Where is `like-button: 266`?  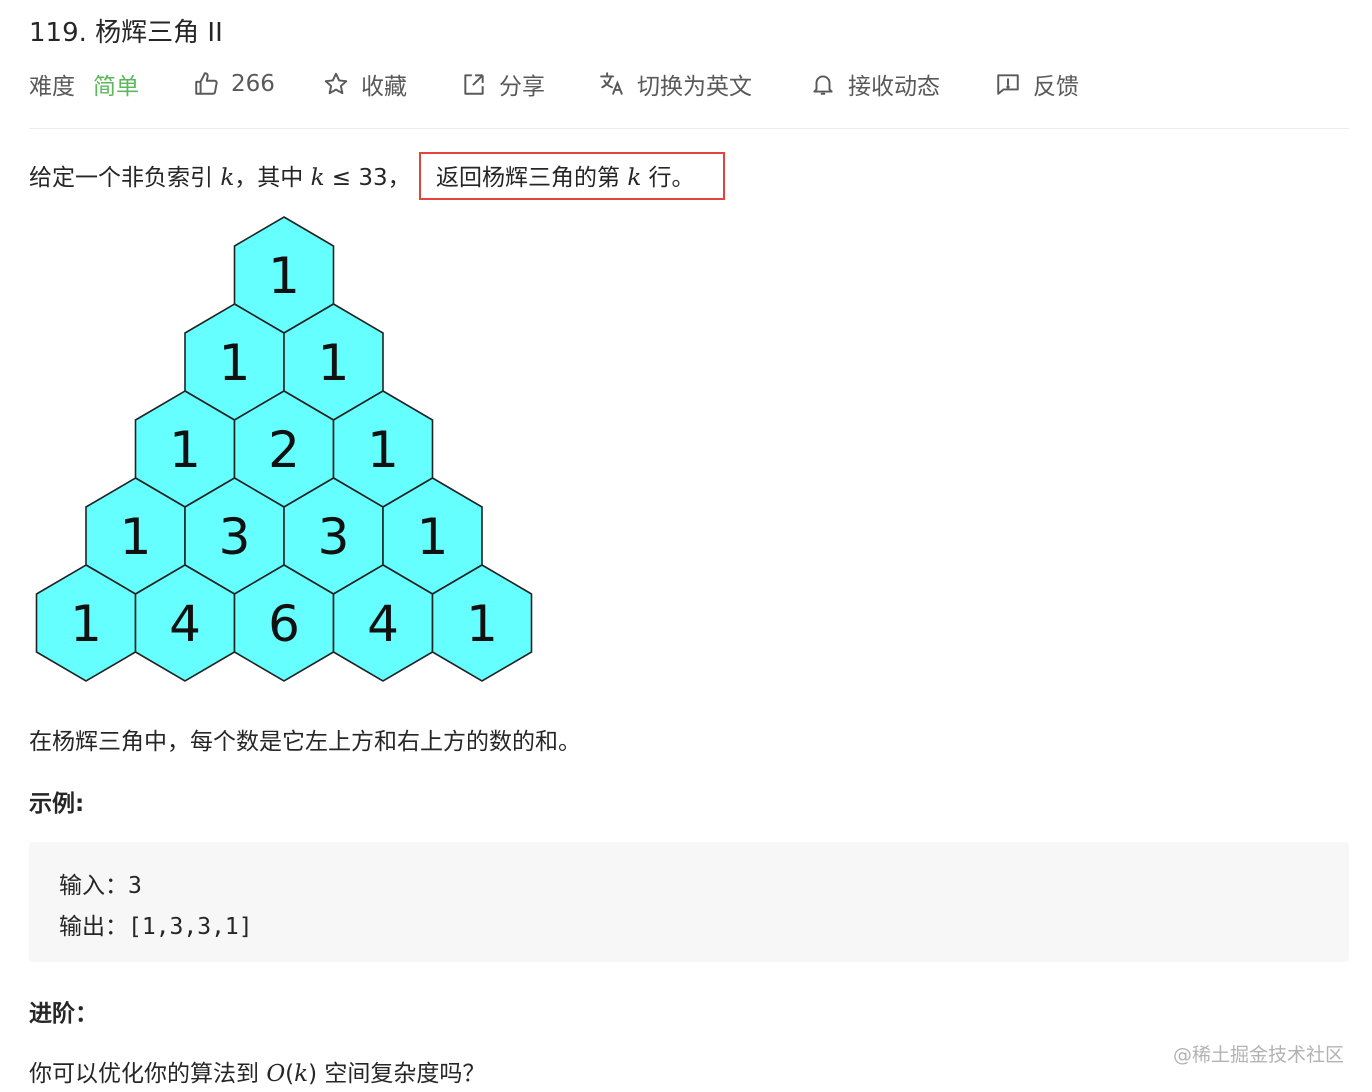 like-button: 266 is located at coordinates (234, 84).